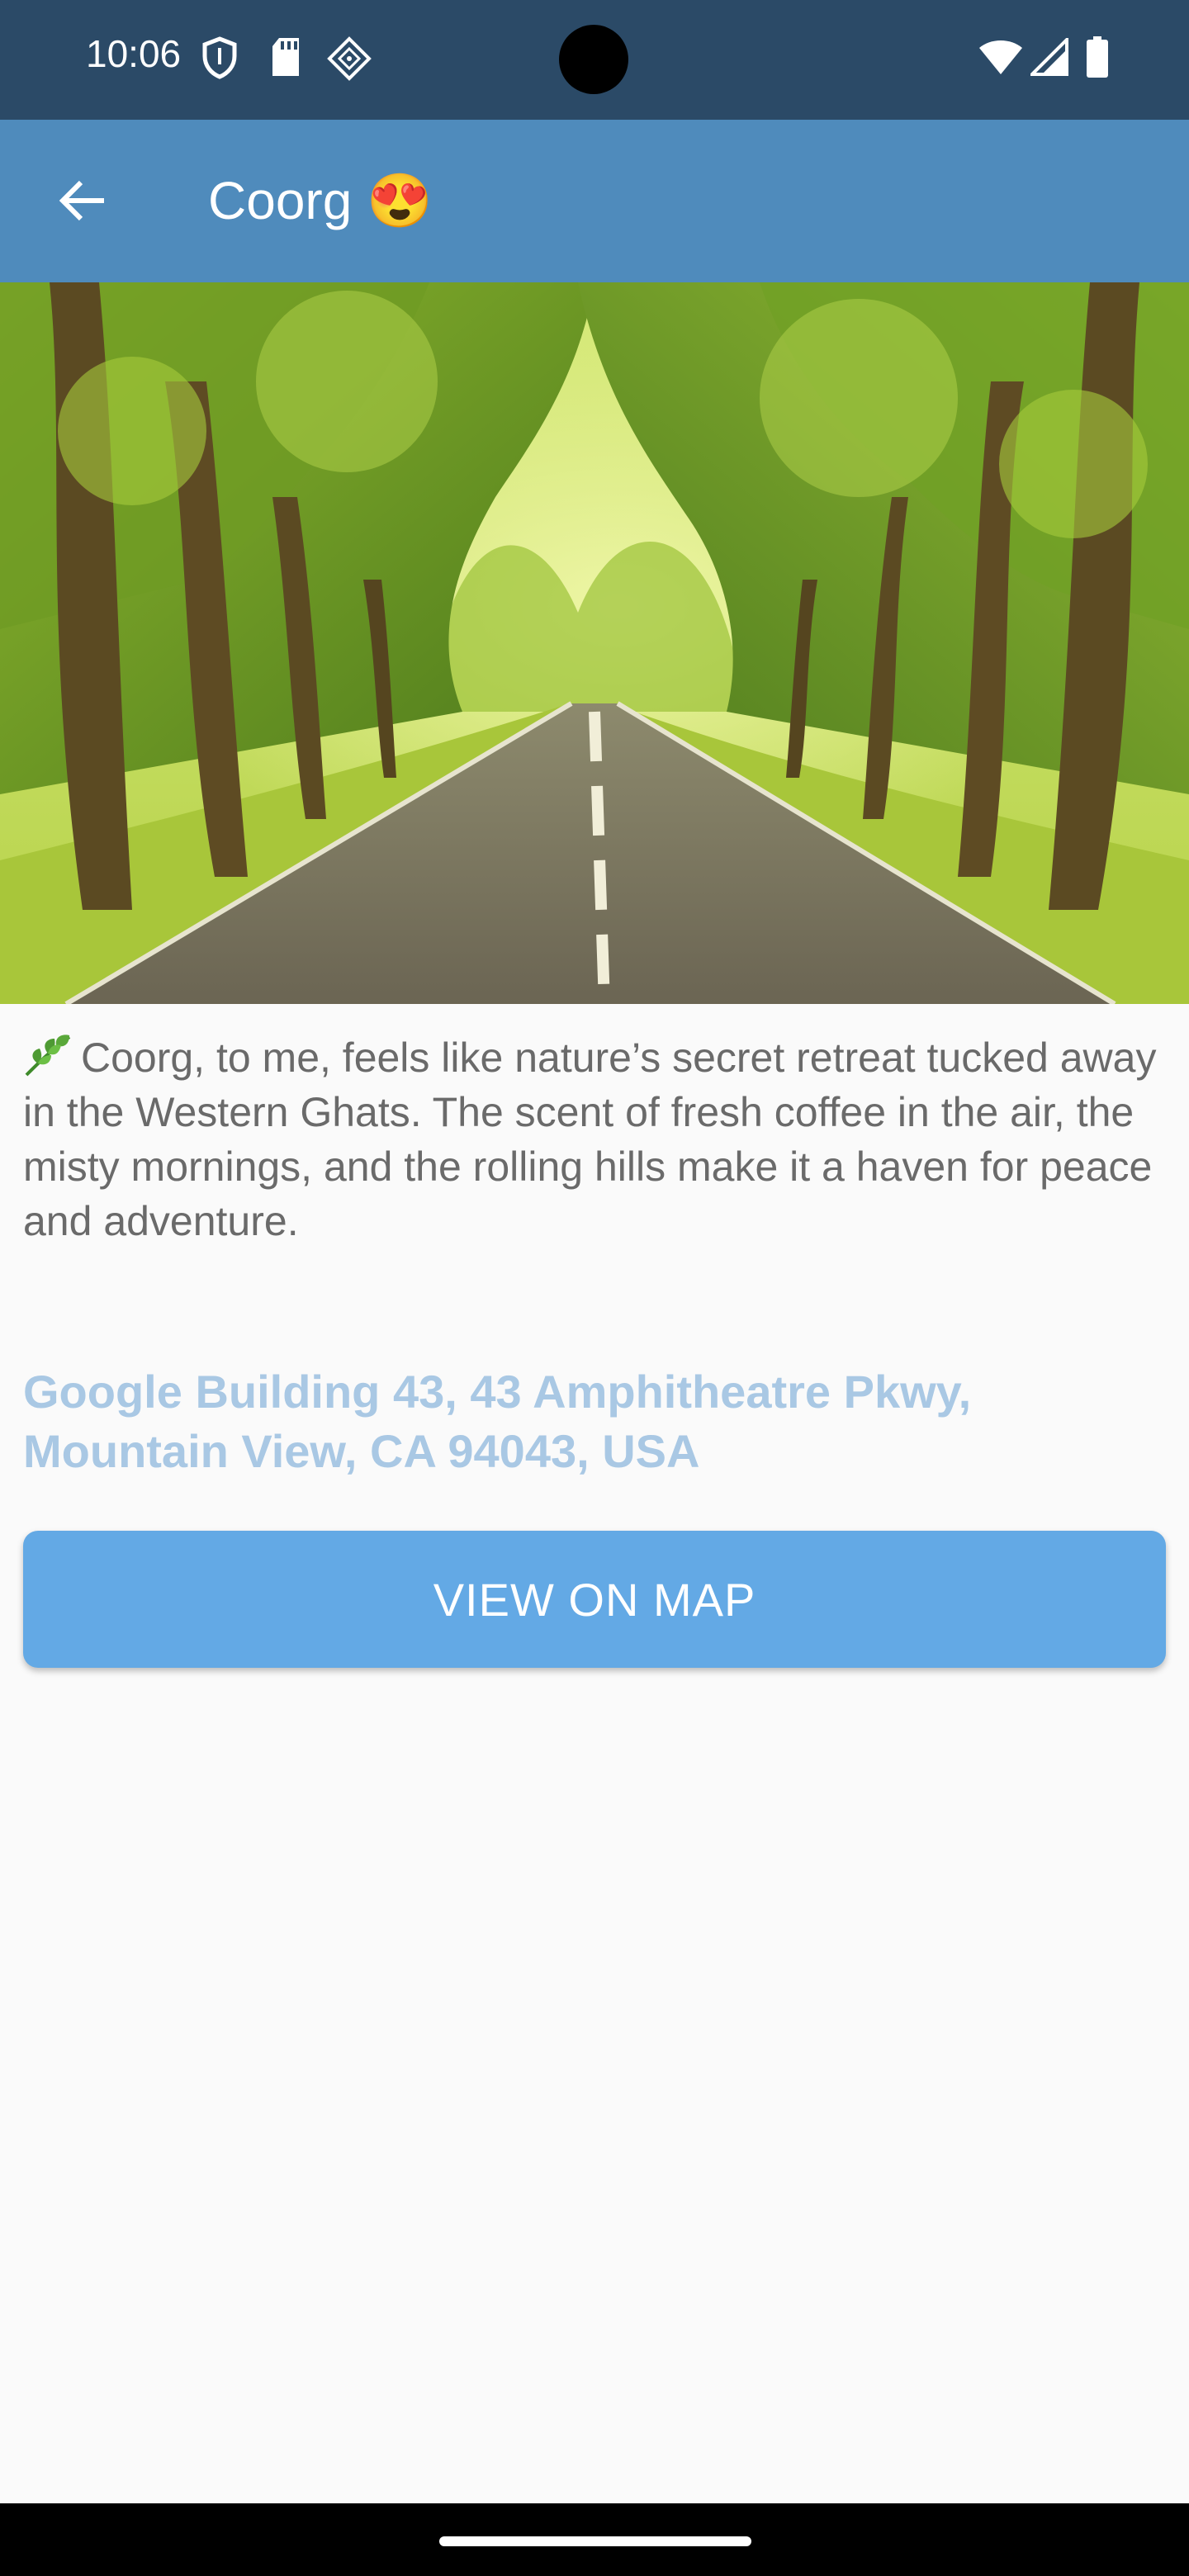  I want to click on view-on-map-button: VIEW ON MAP, so click(594, 1599).